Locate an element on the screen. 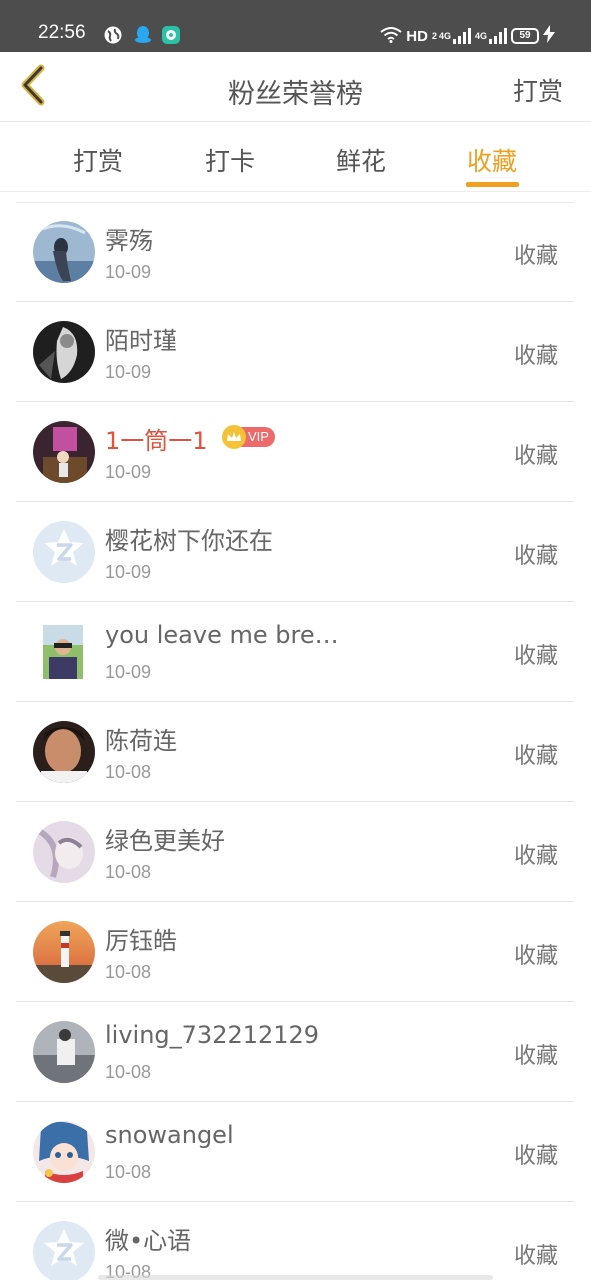 The image size is (591, 1280). tab-bar: 打赏 打卡 鲜花 收藏 is located at coordinates (295, 157).